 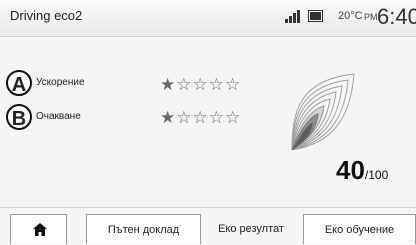 I want to click on score-max: /100, so click(x=376, y=175).